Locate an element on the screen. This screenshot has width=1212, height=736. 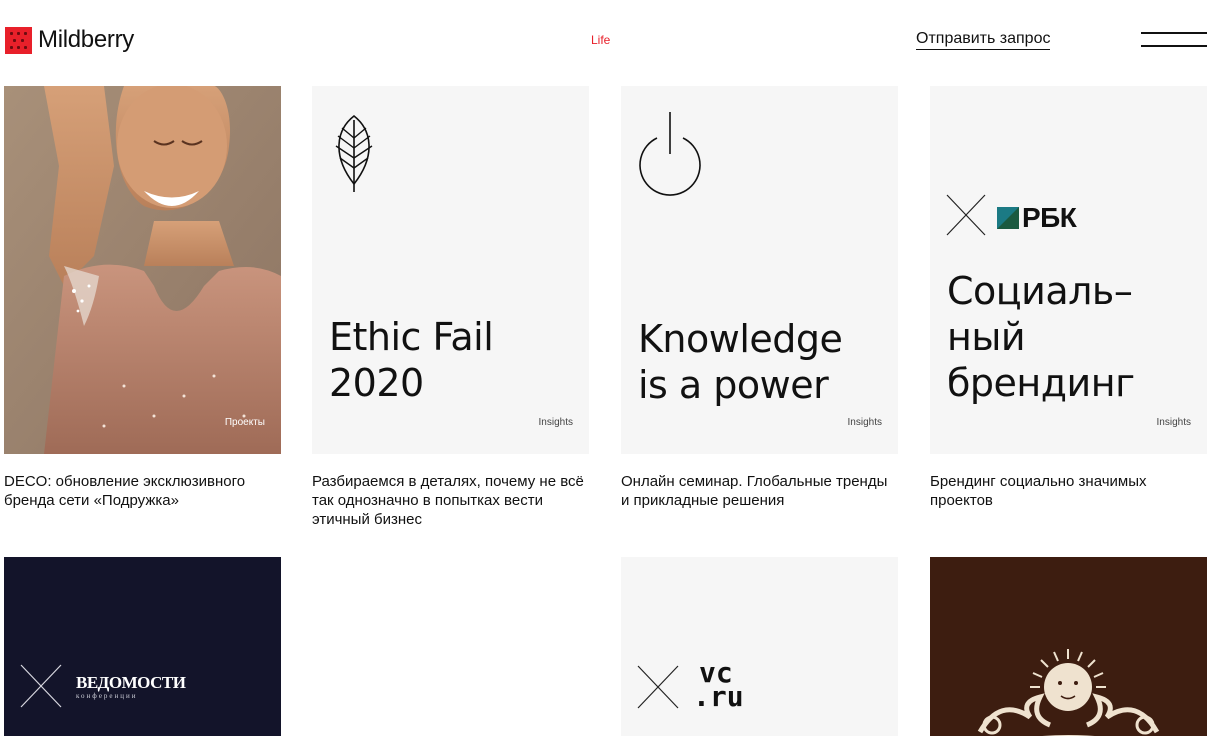
vc-ru-logo: vc .ru is located at coordinates (718, 684).